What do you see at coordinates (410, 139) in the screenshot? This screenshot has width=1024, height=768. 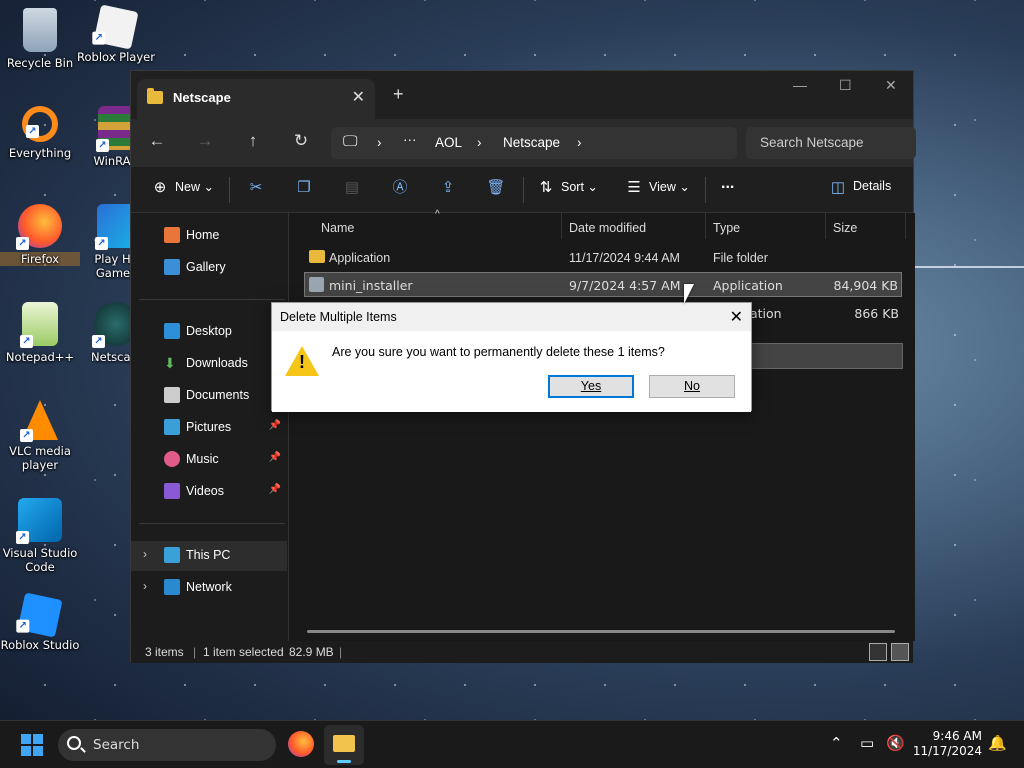 I see `more-breadcrumb-icon: ···` at bounding box center [410, 139].